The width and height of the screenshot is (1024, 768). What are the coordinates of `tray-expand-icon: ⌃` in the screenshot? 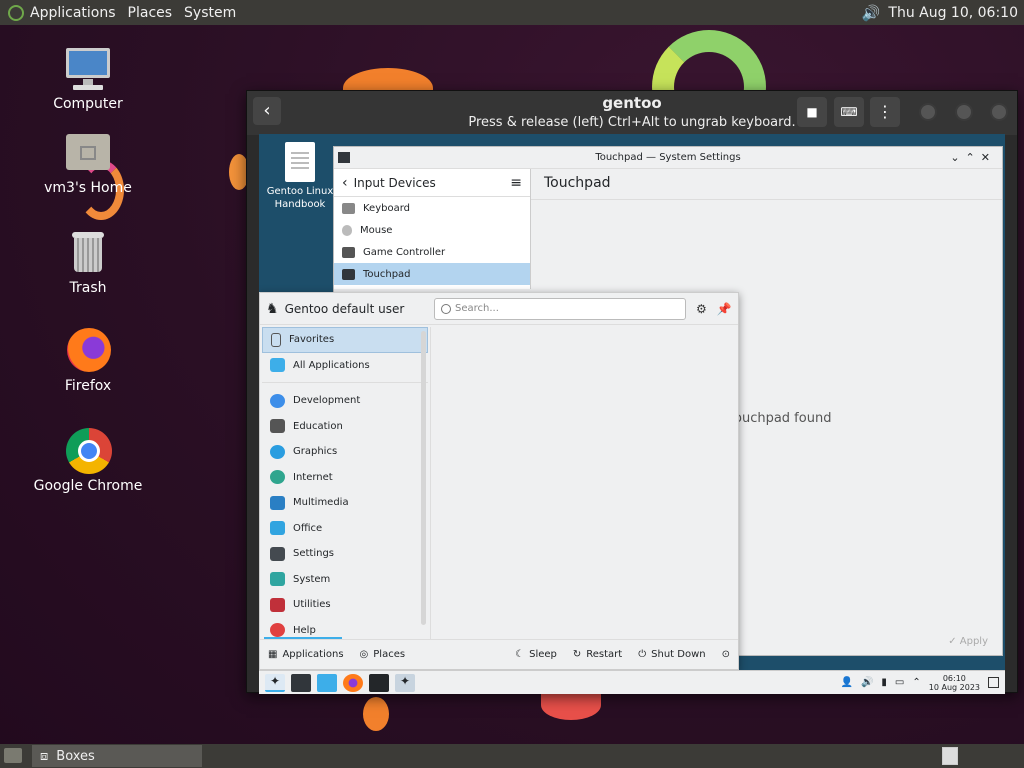 It's located at (916, 682).